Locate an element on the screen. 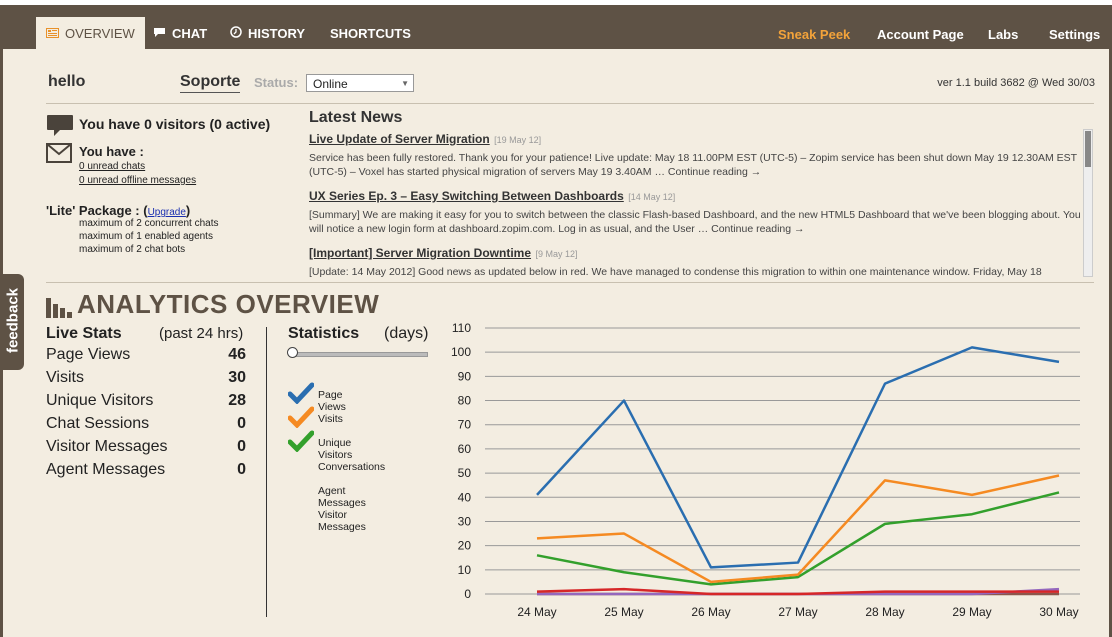 The width and height of the screenshot is (1112, 637). days-slider-handle is located at coordinates (292, 352).